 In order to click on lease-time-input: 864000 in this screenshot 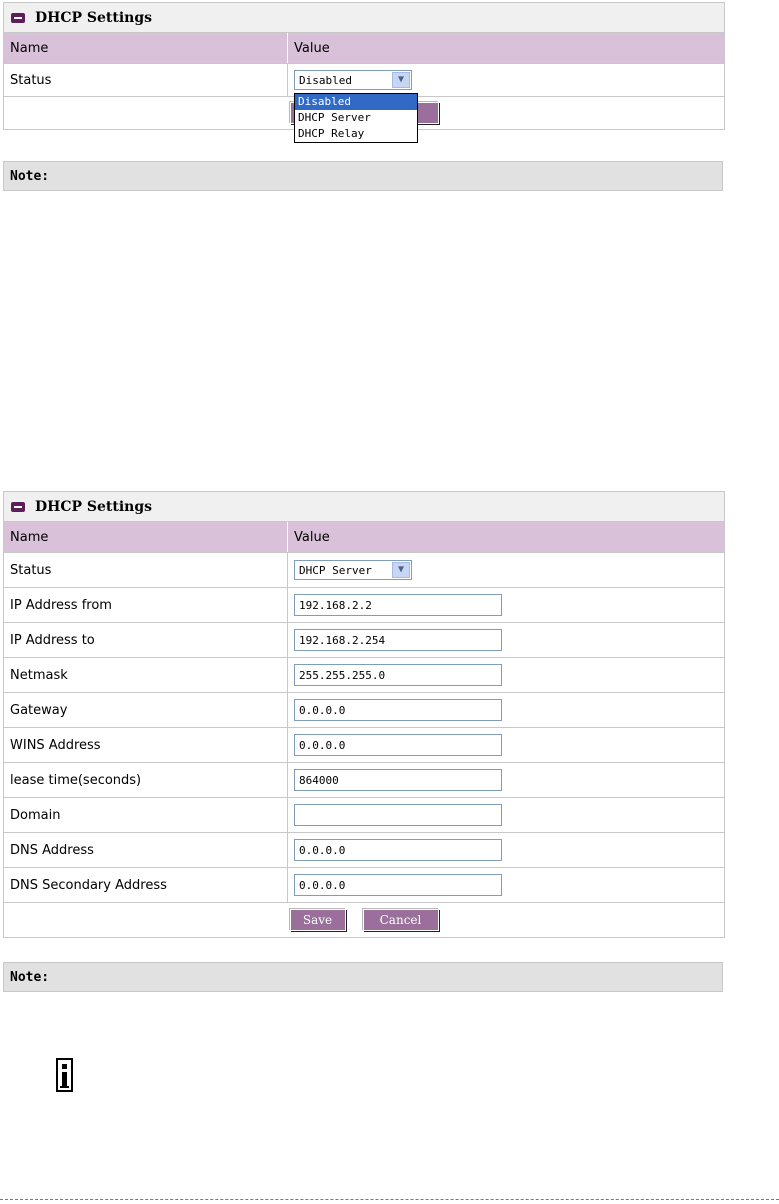, I will do `click(398, 780)`.